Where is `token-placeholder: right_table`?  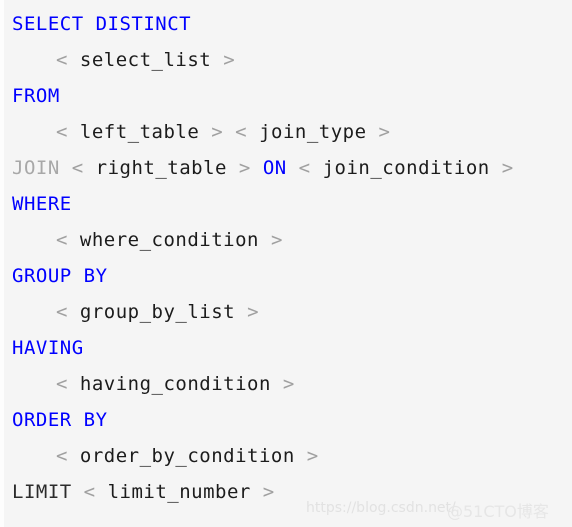 token-placeholder: right_table is located at coordinates (161, 168).